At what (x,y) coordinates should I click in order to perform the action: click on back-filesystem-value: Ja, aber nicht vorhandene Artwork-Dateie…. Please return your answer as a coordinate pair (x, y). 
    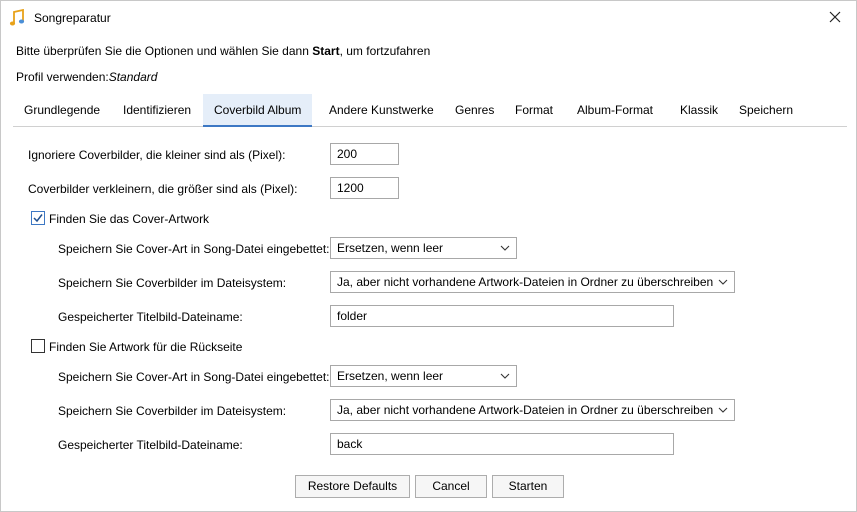
    Looking at the image, I should click on (525, 410).